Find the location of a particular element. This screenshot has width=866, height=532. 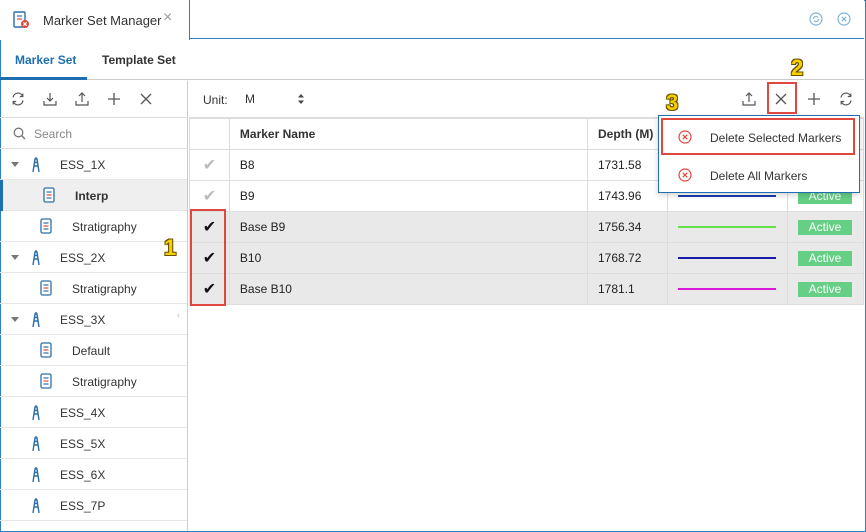

annotation-box-delete-selected is located at coordinates (758, 136).